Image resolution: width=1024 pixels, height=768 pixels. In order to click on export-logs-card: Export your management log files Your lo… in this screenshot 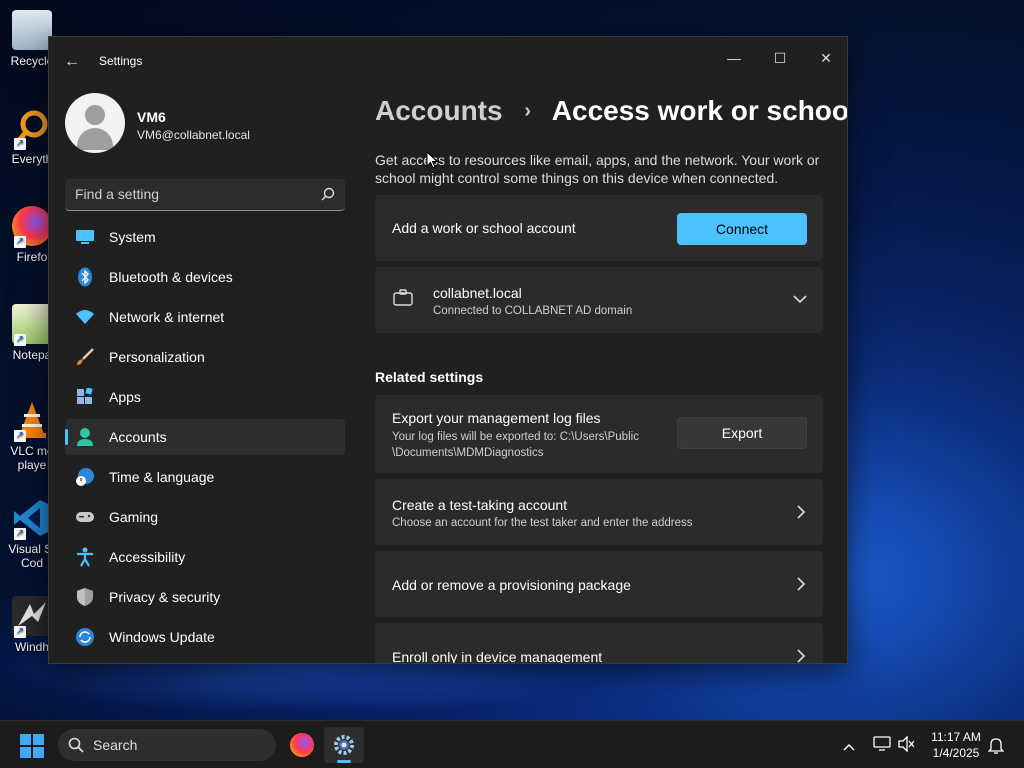, I will do `click(599, 434)`.